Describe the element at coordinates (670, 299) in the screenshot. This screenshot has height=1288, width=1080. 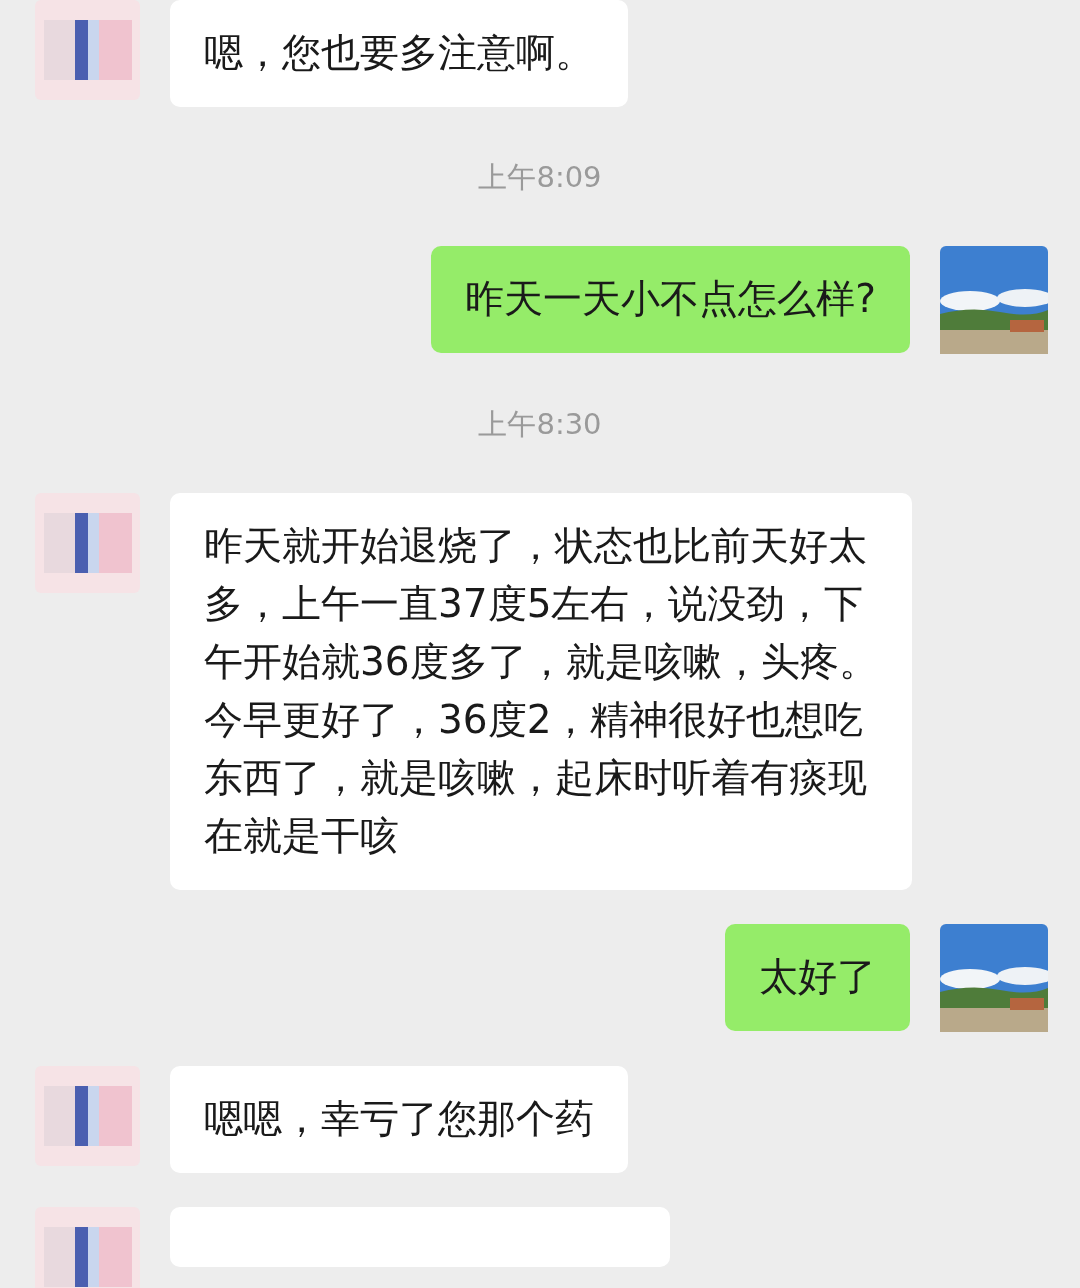
I see `message-bubble: 昨天一天小不点怎么样?` at that location.